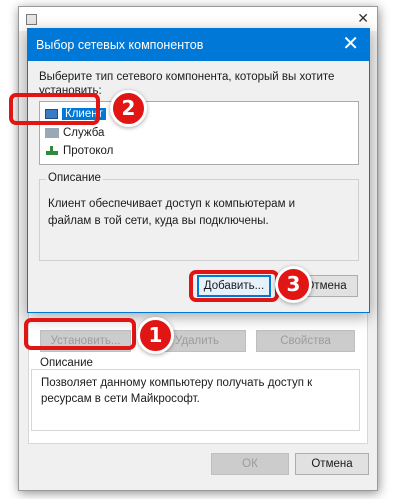 This screenshot has height=499, width=394. What do you see at coordinates (84, 133) in the screenshot?
I see `list-item-label: Служба` at bounding box center [84, 133].